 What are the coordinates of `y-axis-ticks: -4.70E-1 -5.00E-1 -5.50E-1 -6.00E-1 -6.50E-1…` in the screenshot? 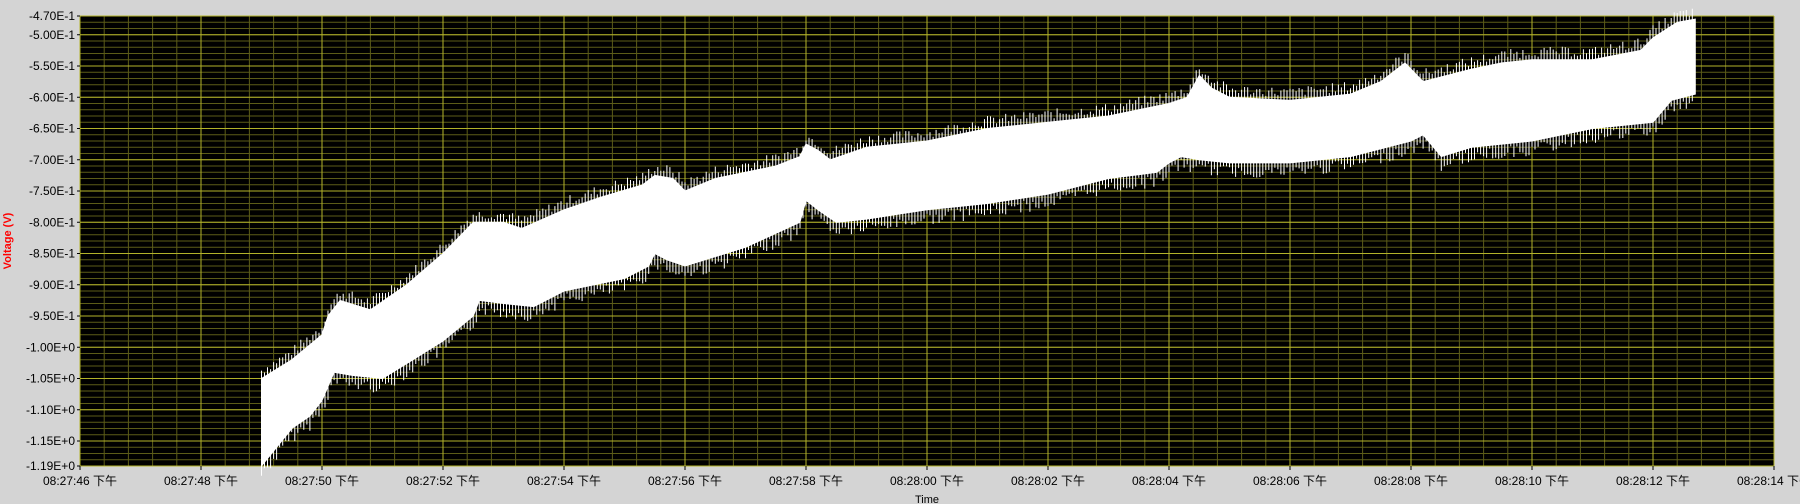 It's located at (53, 241).